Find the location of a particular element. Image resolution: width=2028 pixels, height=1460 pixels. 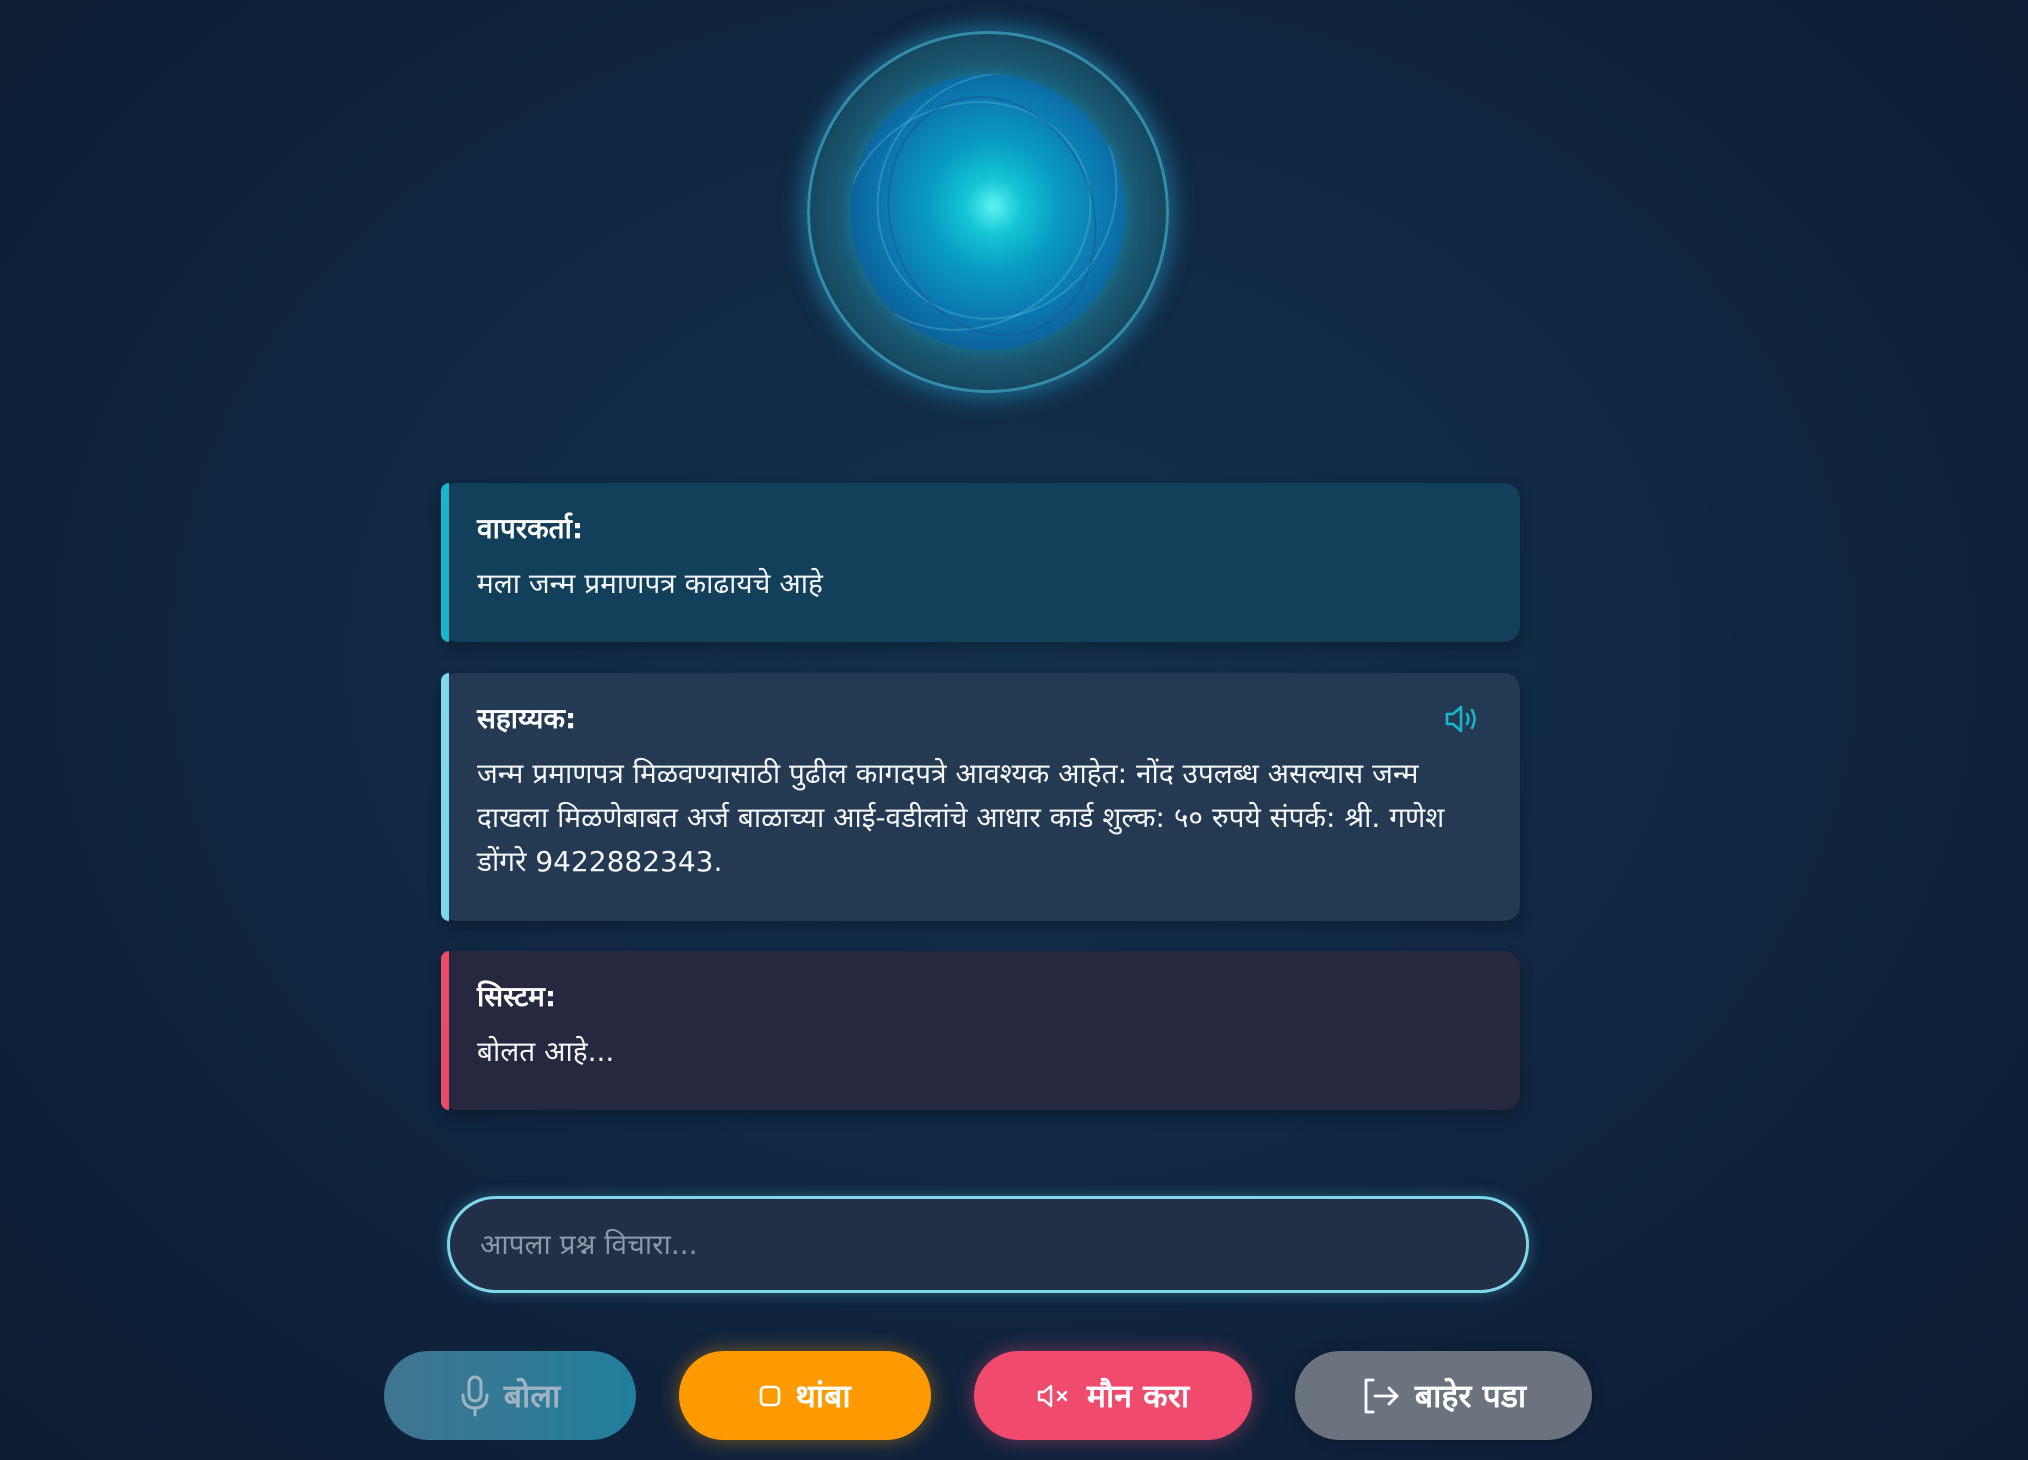

speak-button: बोला is located at coordinates (510, 1395).